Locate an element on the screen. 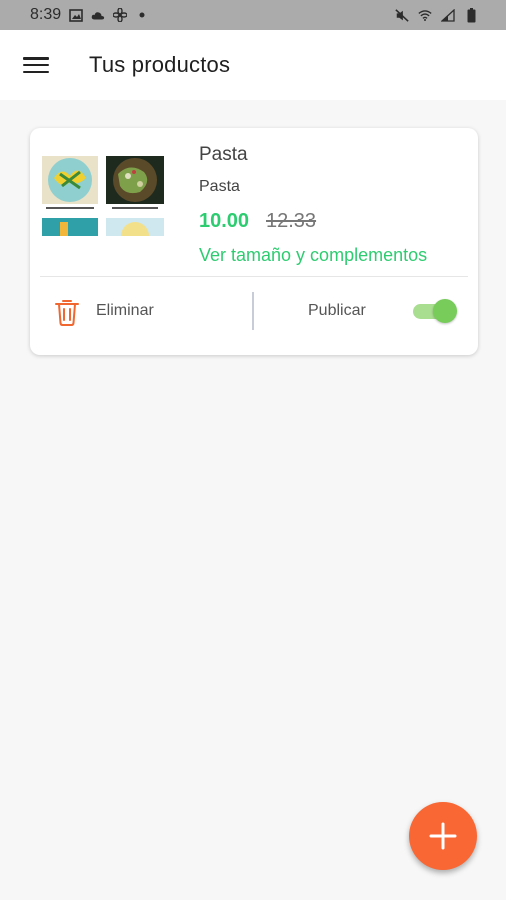 This screenshot has width=506, height=900. signal-icon is located at coordinates (448, 15).